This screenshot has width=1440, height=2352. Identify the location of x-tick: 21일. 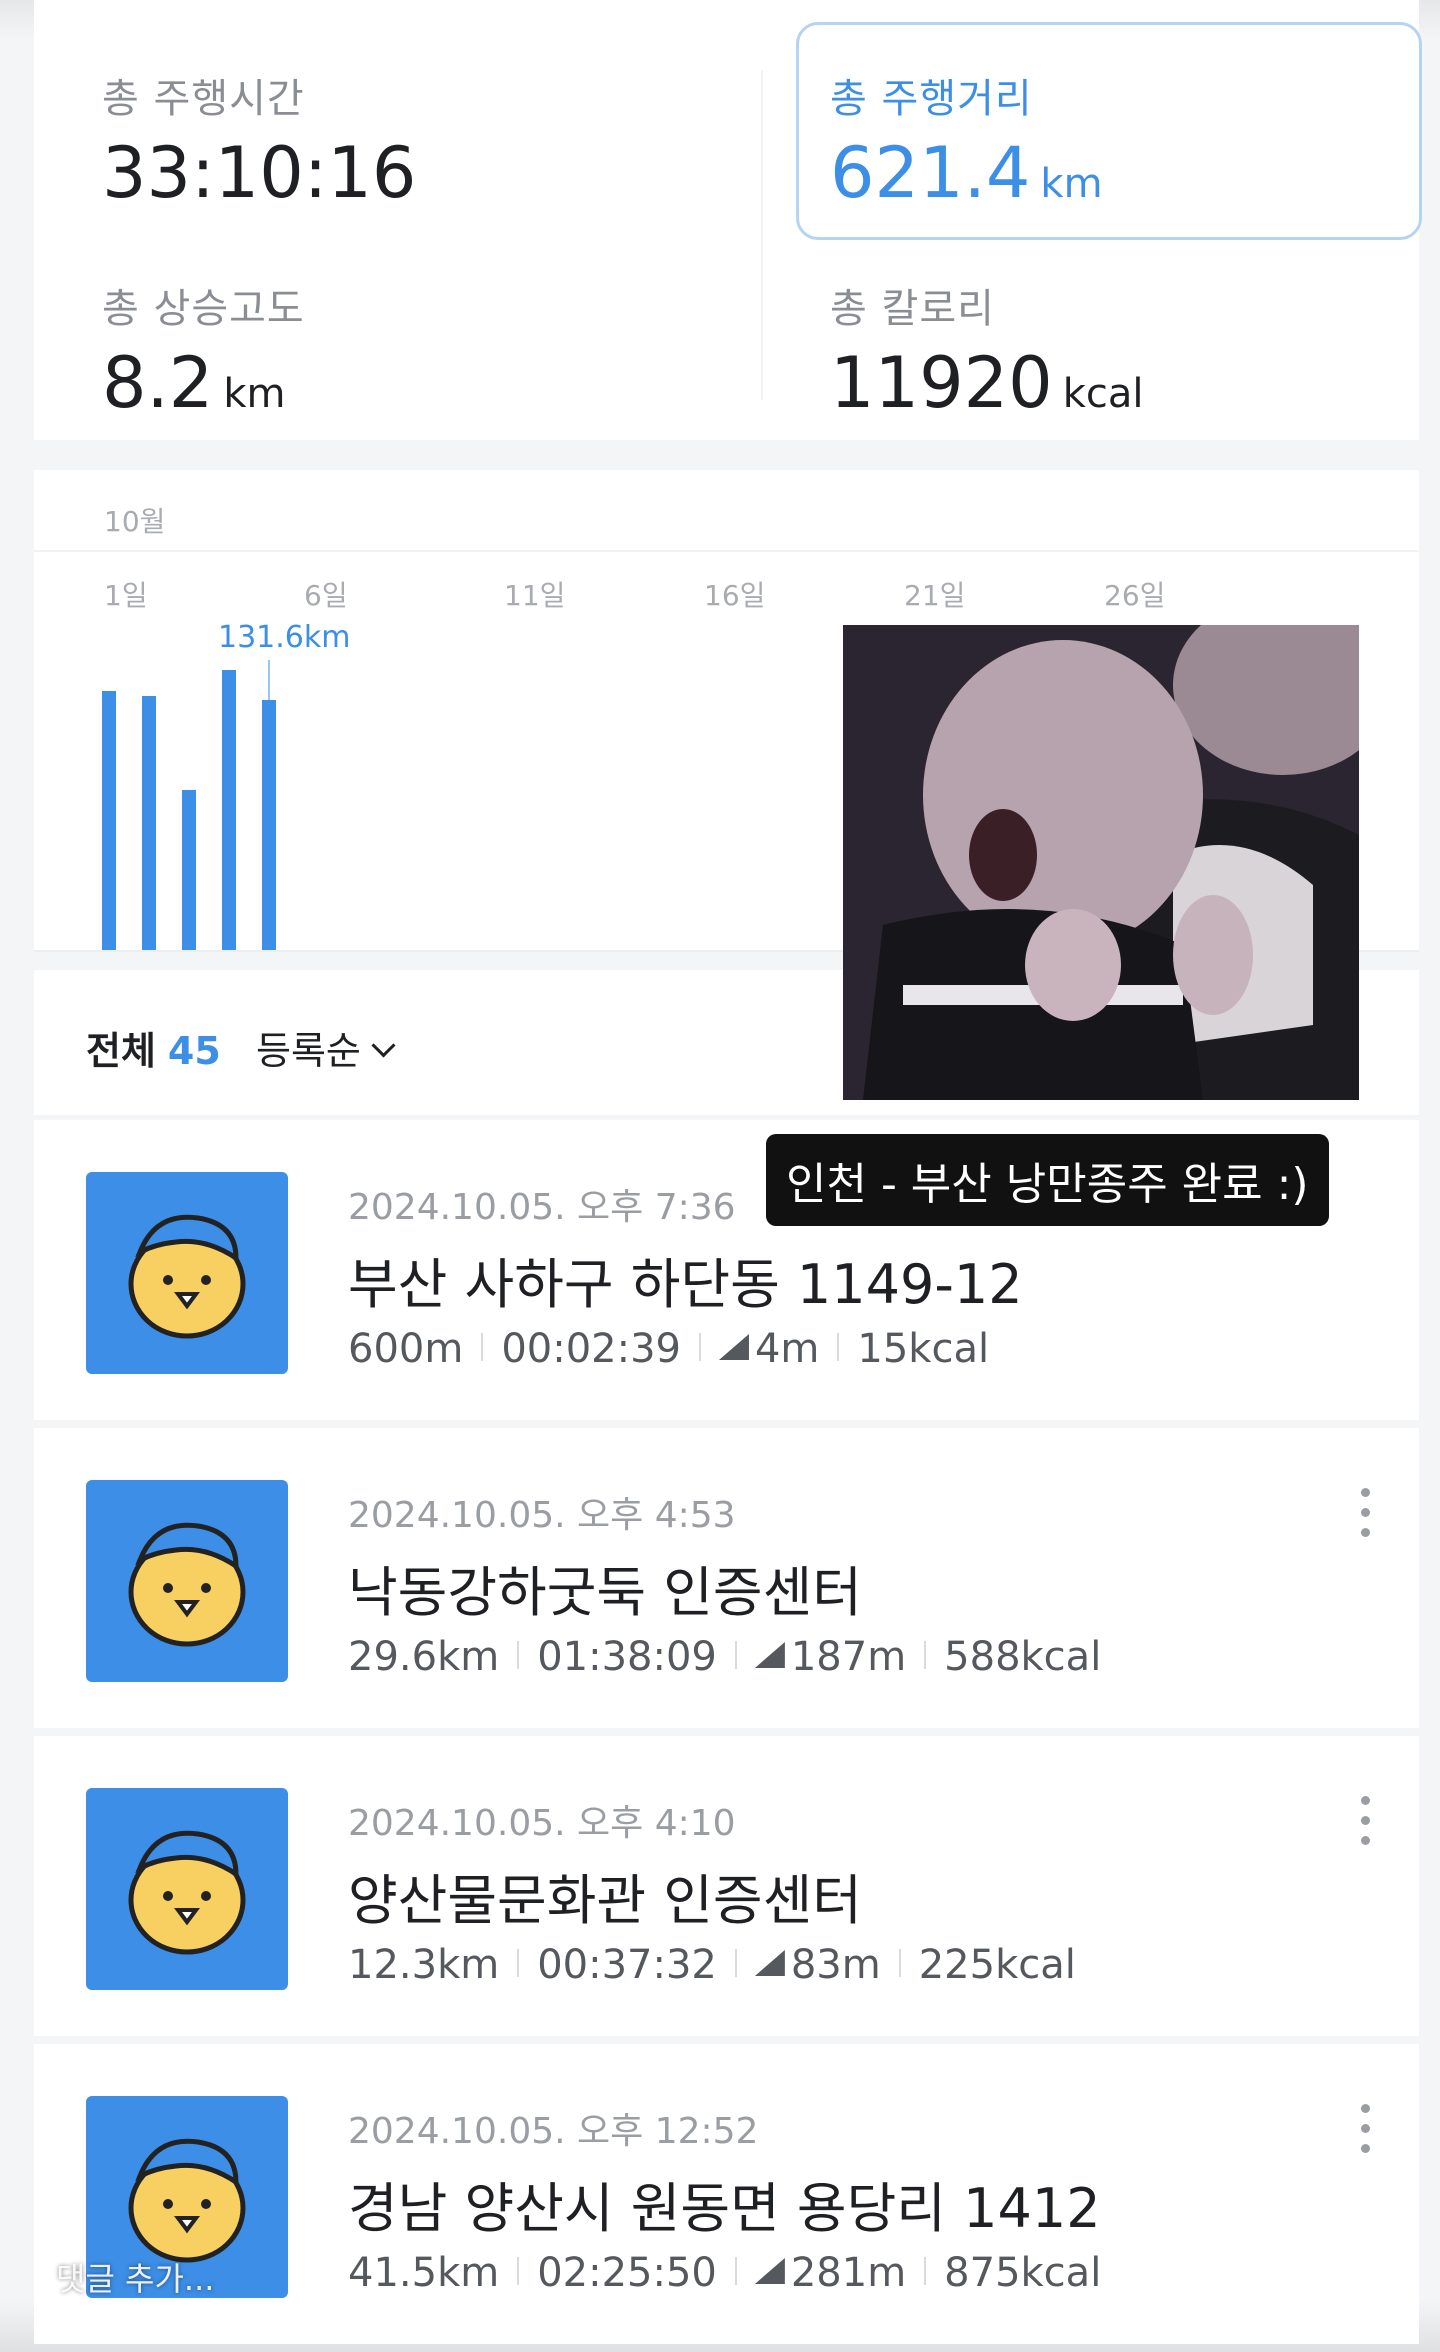
(935, 595).